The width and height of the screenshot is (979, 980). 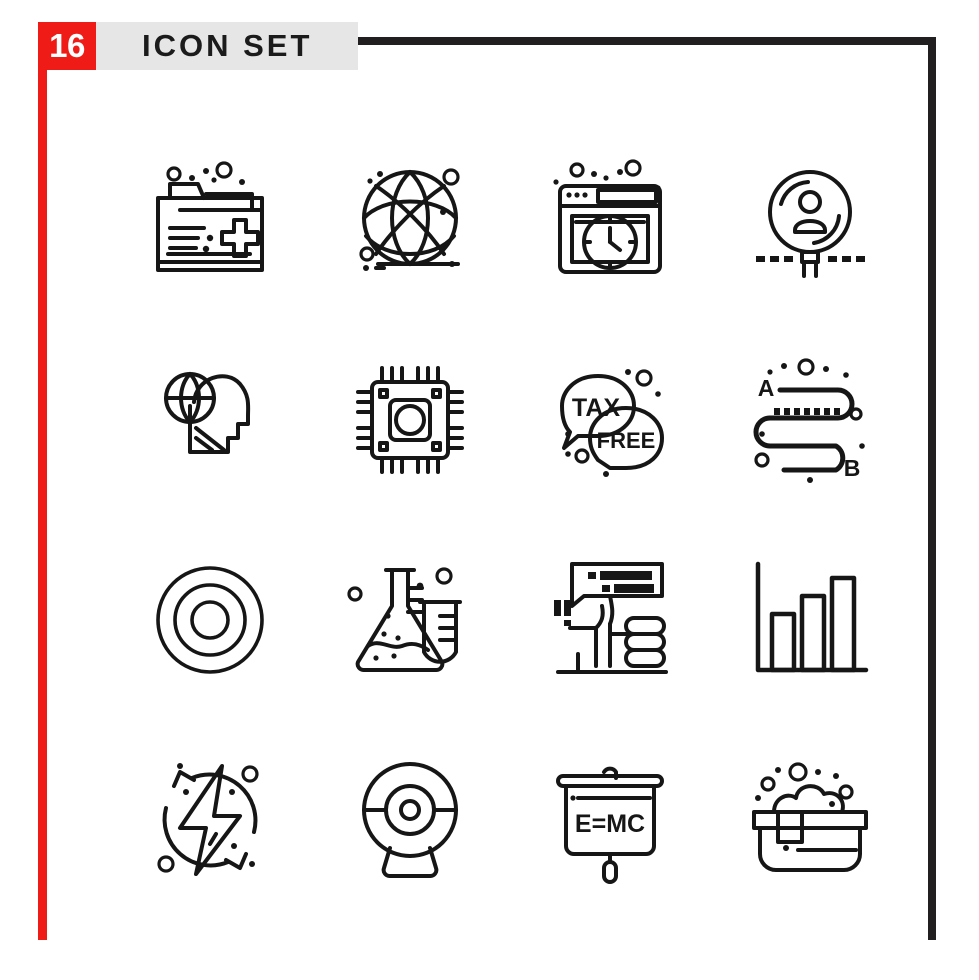 I want to click on route-end-label: B, so click(x=852, y=468).